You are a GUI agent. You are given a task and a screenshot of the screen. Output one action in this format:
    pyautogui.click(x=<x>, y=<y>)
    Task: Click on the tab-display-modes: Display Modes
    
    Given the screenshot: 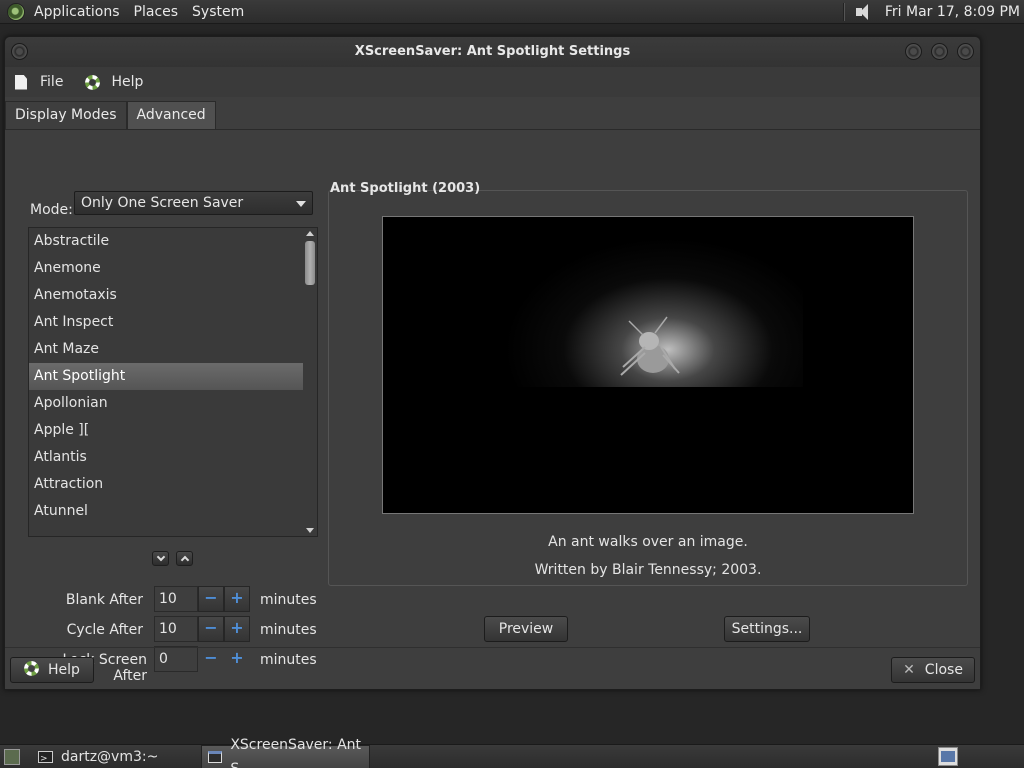 What is the action you would take?
    pyautogui.click(x=66, y=115)
    